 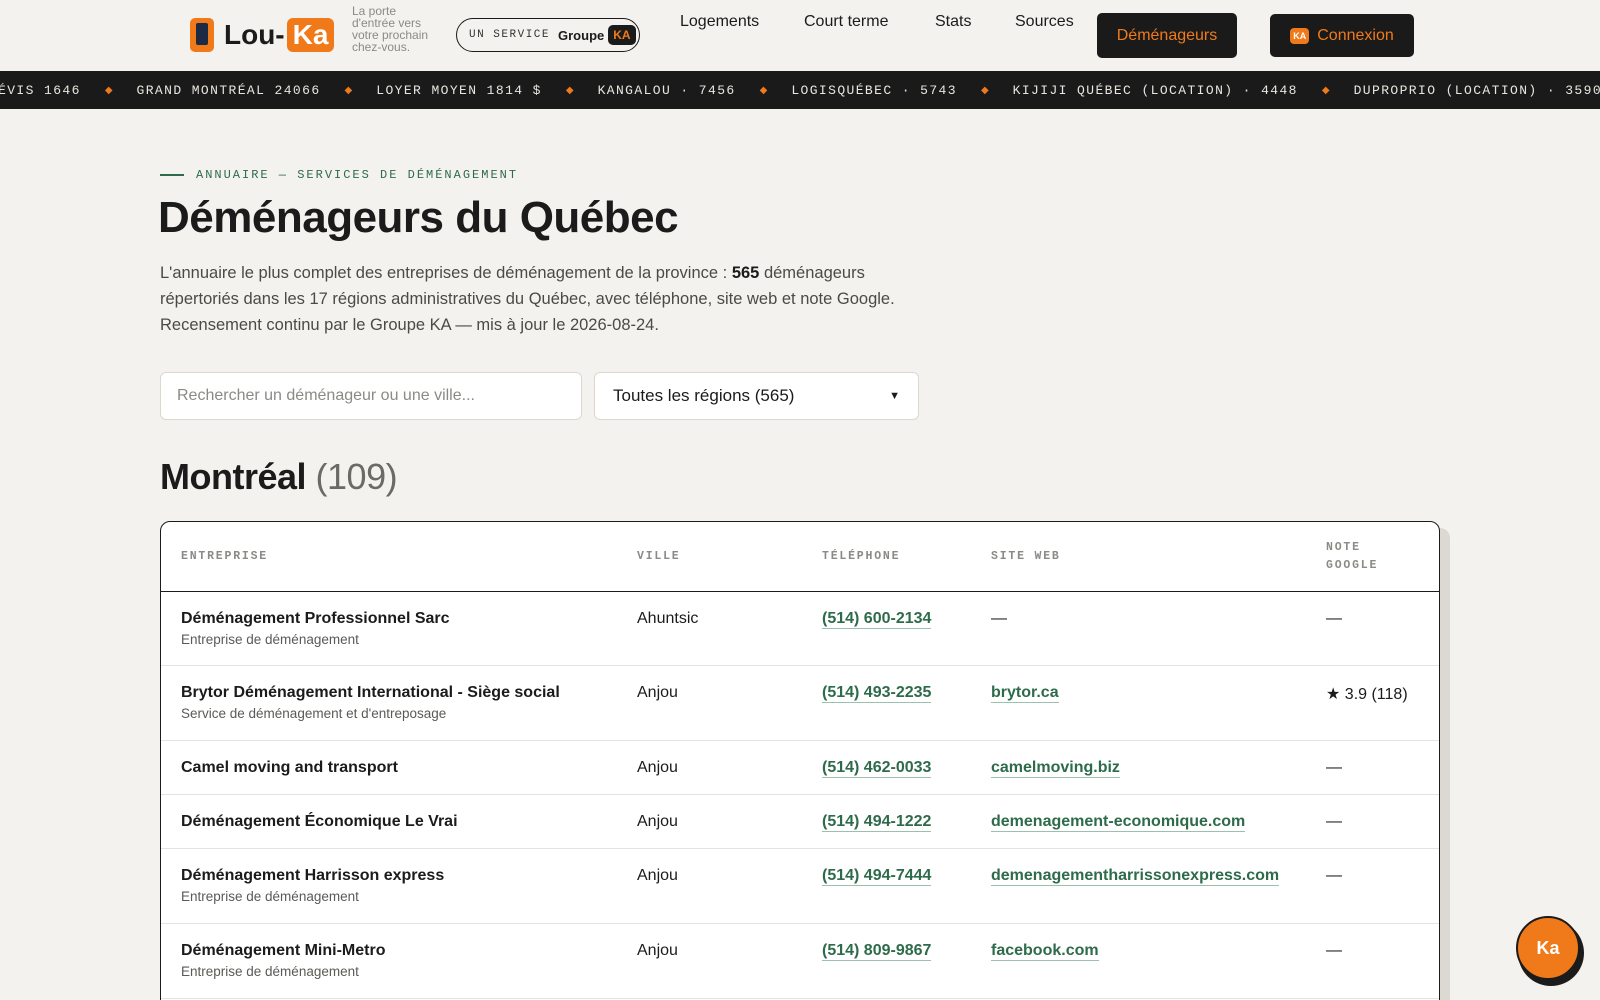 What do you see at coordinates (315, 618) in the screenshot?
I see `company-name: Déménagement Professionnel Sarc` at bounding box center [315, 618].